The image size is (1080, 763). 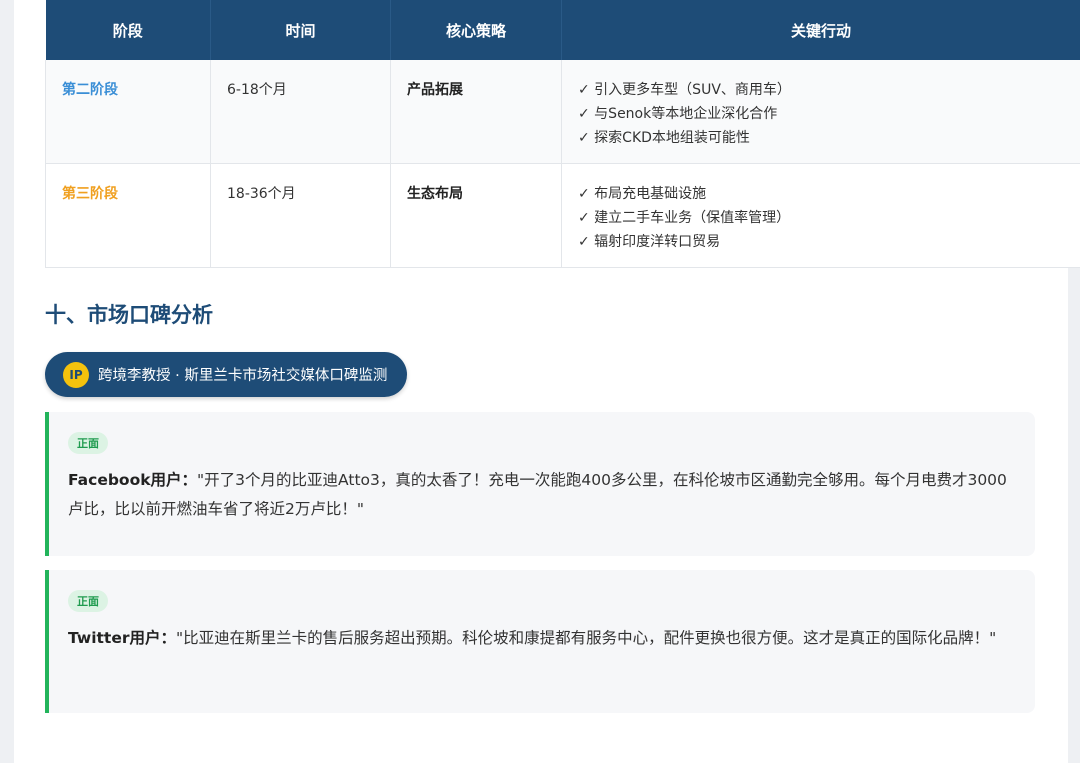 What do you see at coordinates (678, 114) in the screenshot?
I see `key-action-item: ✓ 与Senok等本地企业深化合作` at bounding box center [678, 114].